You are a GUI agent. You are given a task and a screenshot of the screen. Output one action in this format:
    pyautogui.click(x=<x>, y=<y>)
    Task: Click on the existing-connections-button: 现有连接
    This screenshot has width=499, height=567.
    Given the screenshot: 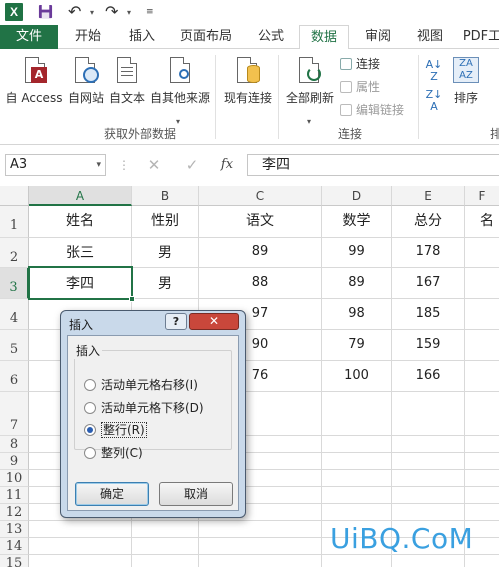 What is the action you would take?
    pyautogui.click(x=248, y=80)
    